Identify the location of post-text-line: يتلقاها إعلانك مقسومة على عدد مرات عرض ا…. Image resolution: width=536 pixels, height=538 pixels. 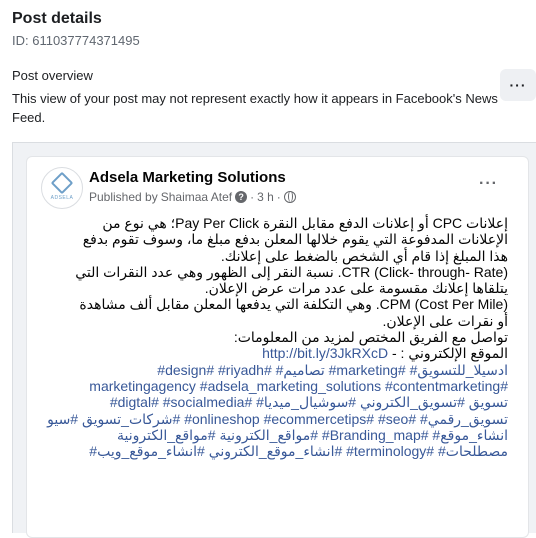
(356, 288).